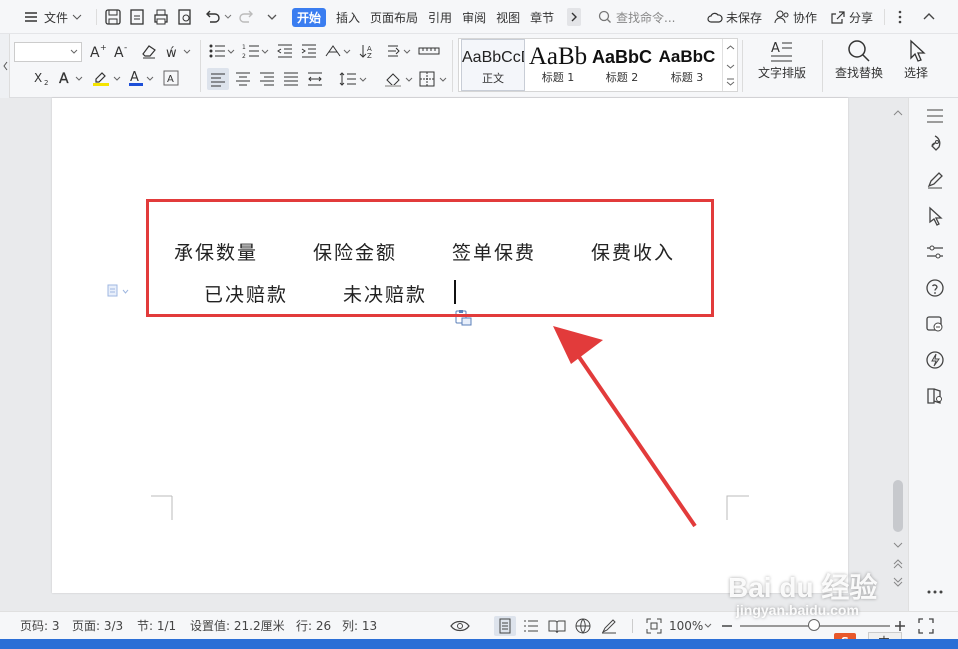  I want to click on style-heading-3: AaBbC 标题 3, so click(687, 65).